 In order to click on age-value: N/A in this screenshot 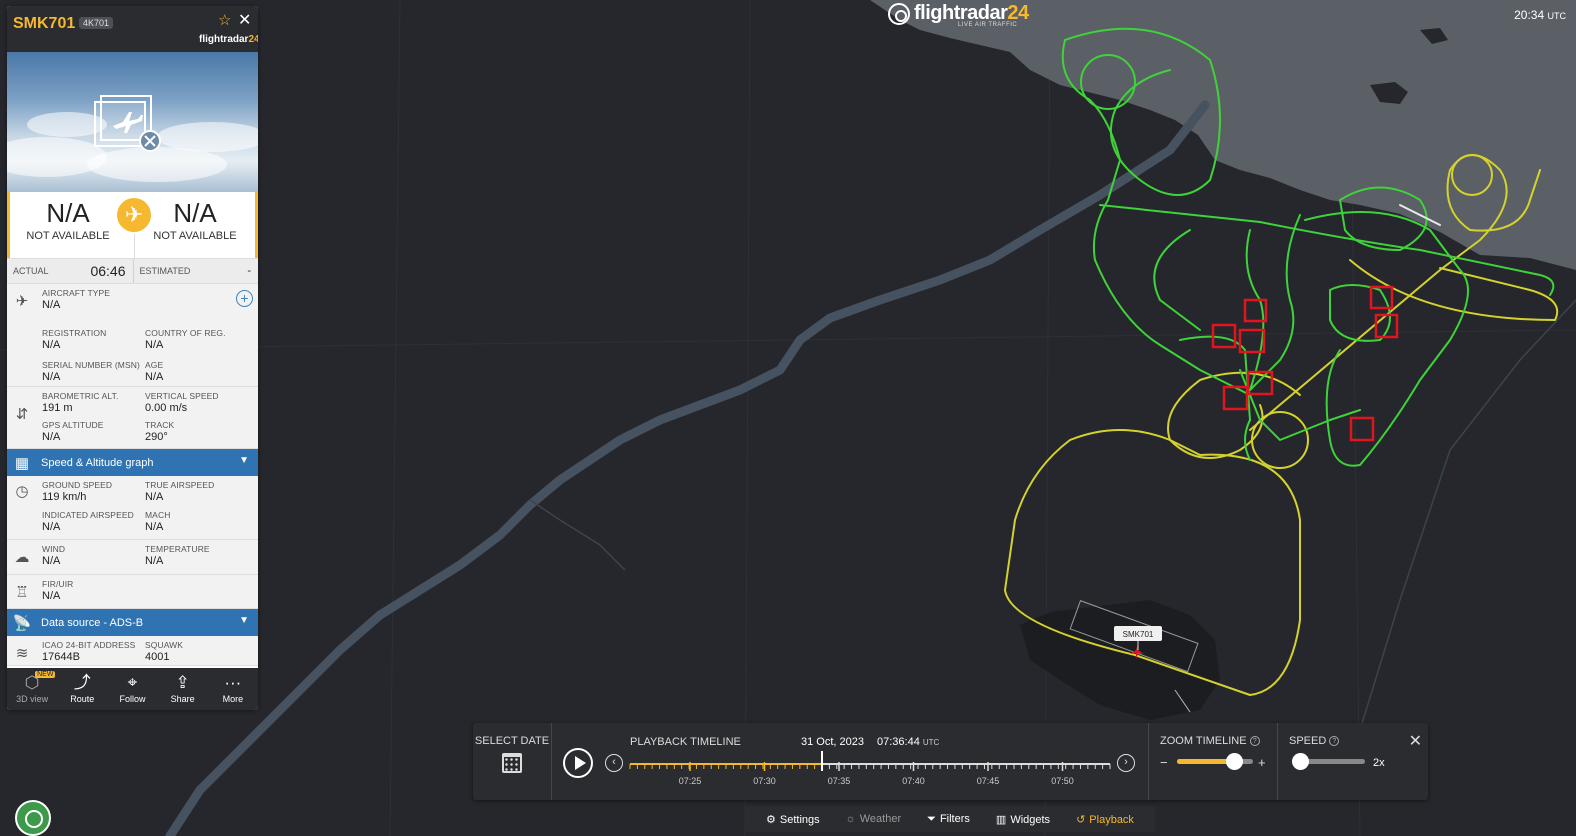, I will do `click(154, 377)`.